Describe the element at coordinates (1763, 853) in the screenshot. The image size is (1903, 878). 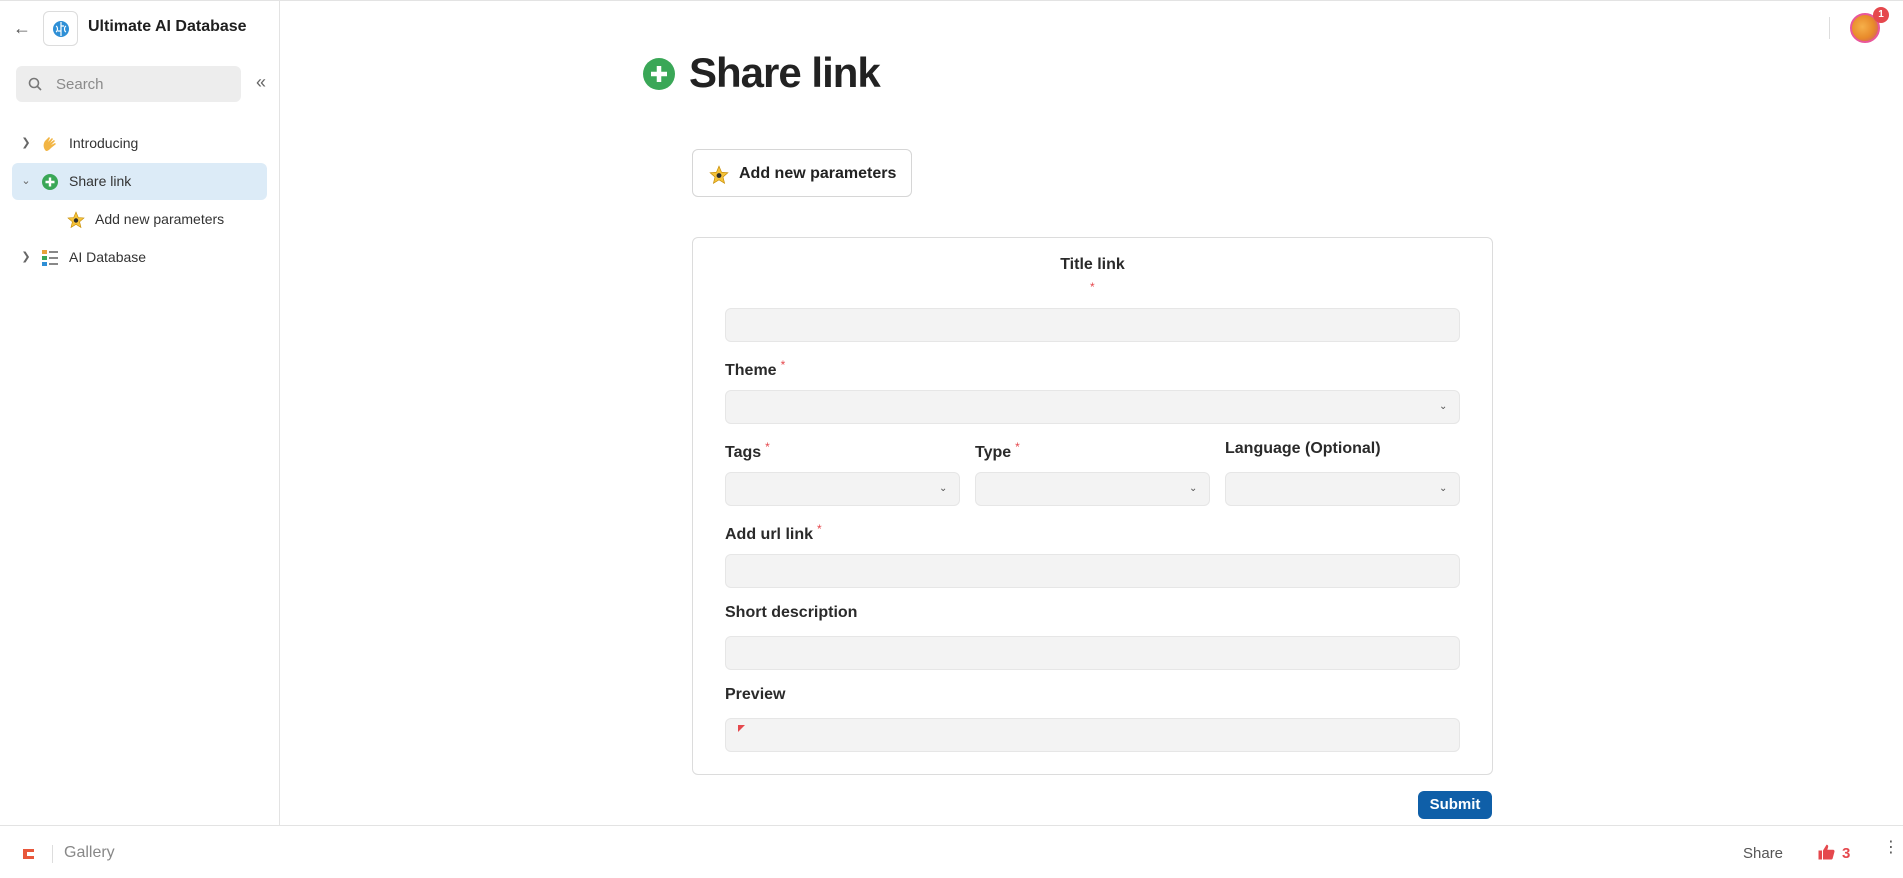
I see `share-button: Share` at that location.